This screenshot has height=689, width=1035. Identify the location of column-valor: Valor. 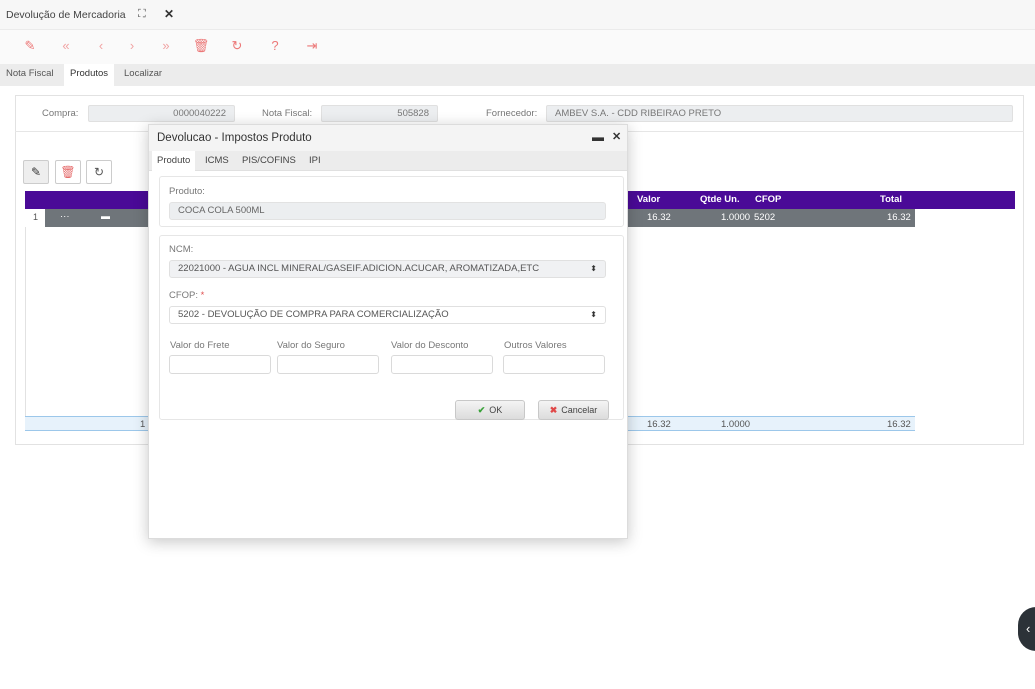
(648, 199).